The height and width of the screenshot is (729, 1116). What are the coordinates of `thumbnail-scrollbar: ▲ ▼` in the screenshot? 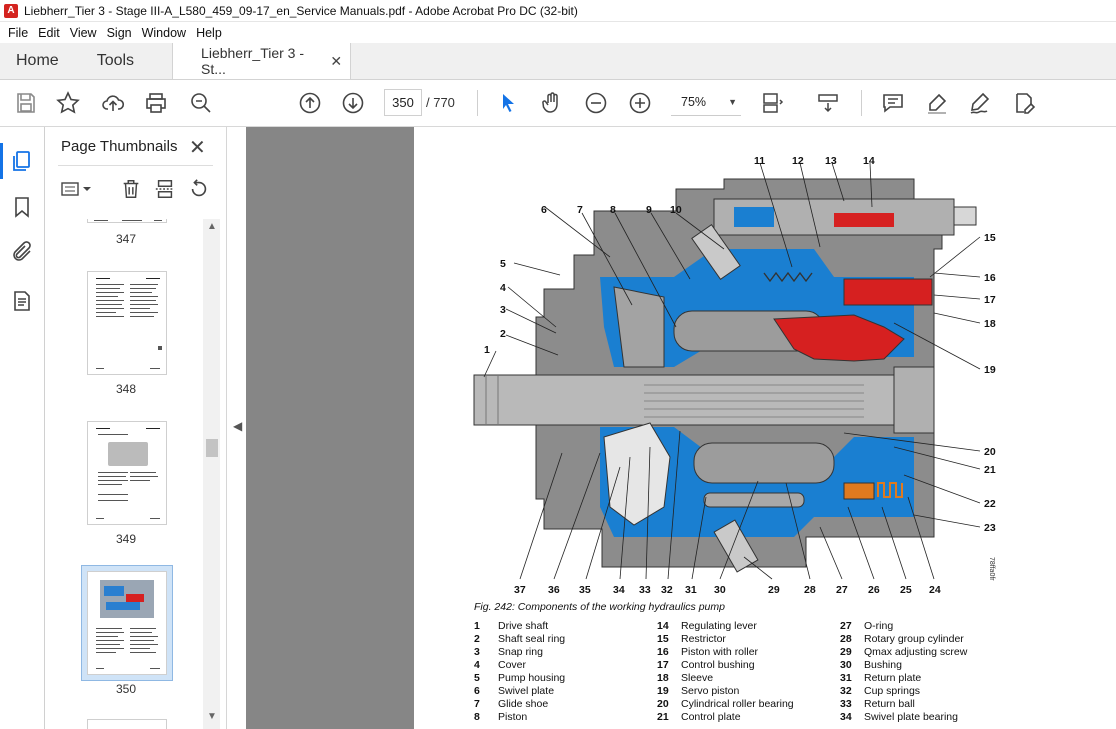 It's located at (211, 474).